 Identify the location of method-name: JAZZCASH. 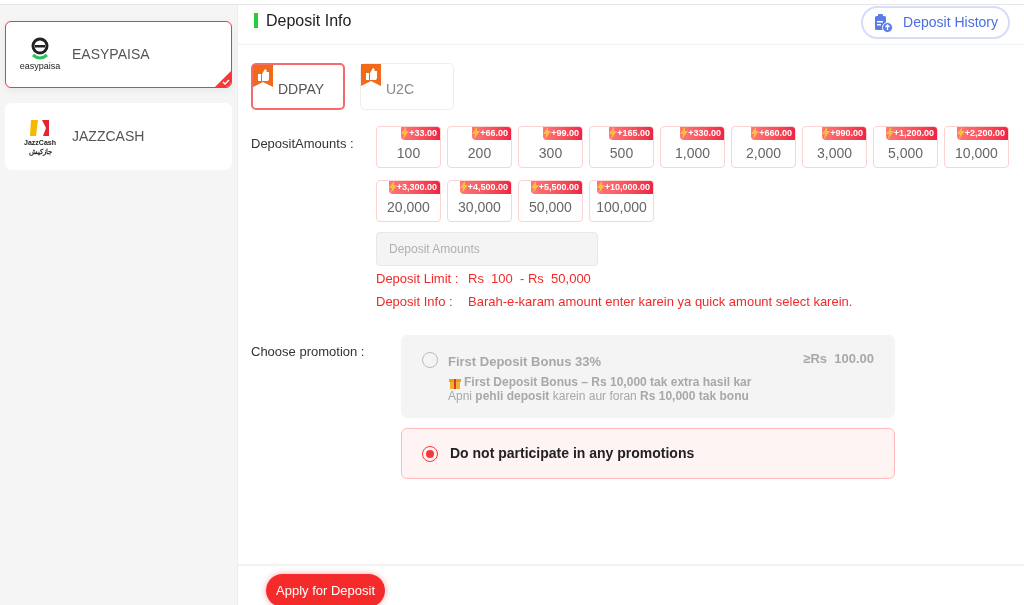
(108, 136).